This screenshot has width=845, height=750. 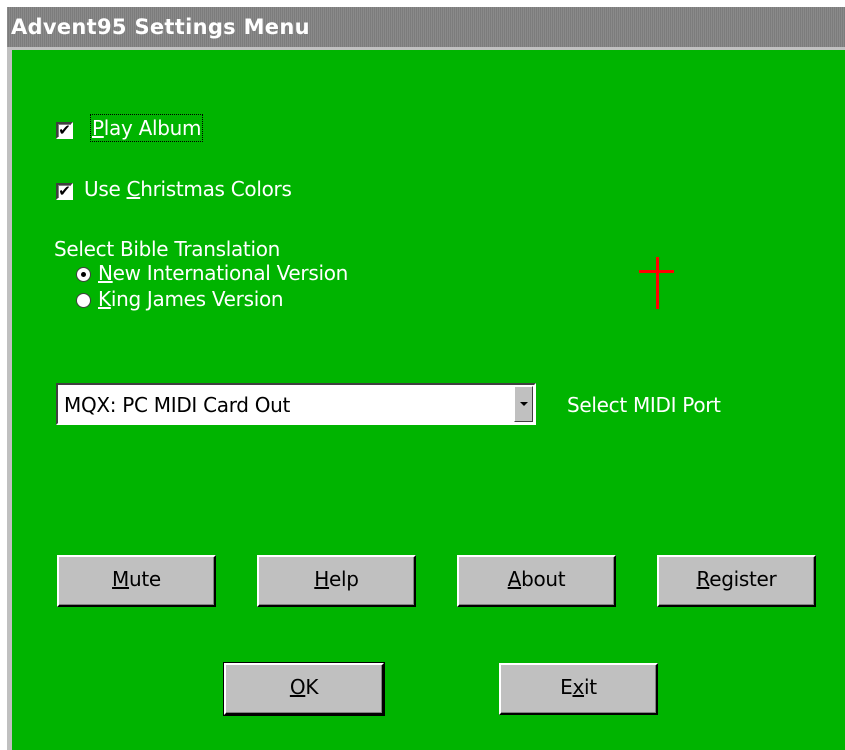 I want to click on dropdown-arrow-button, so click(x=523, y=404).